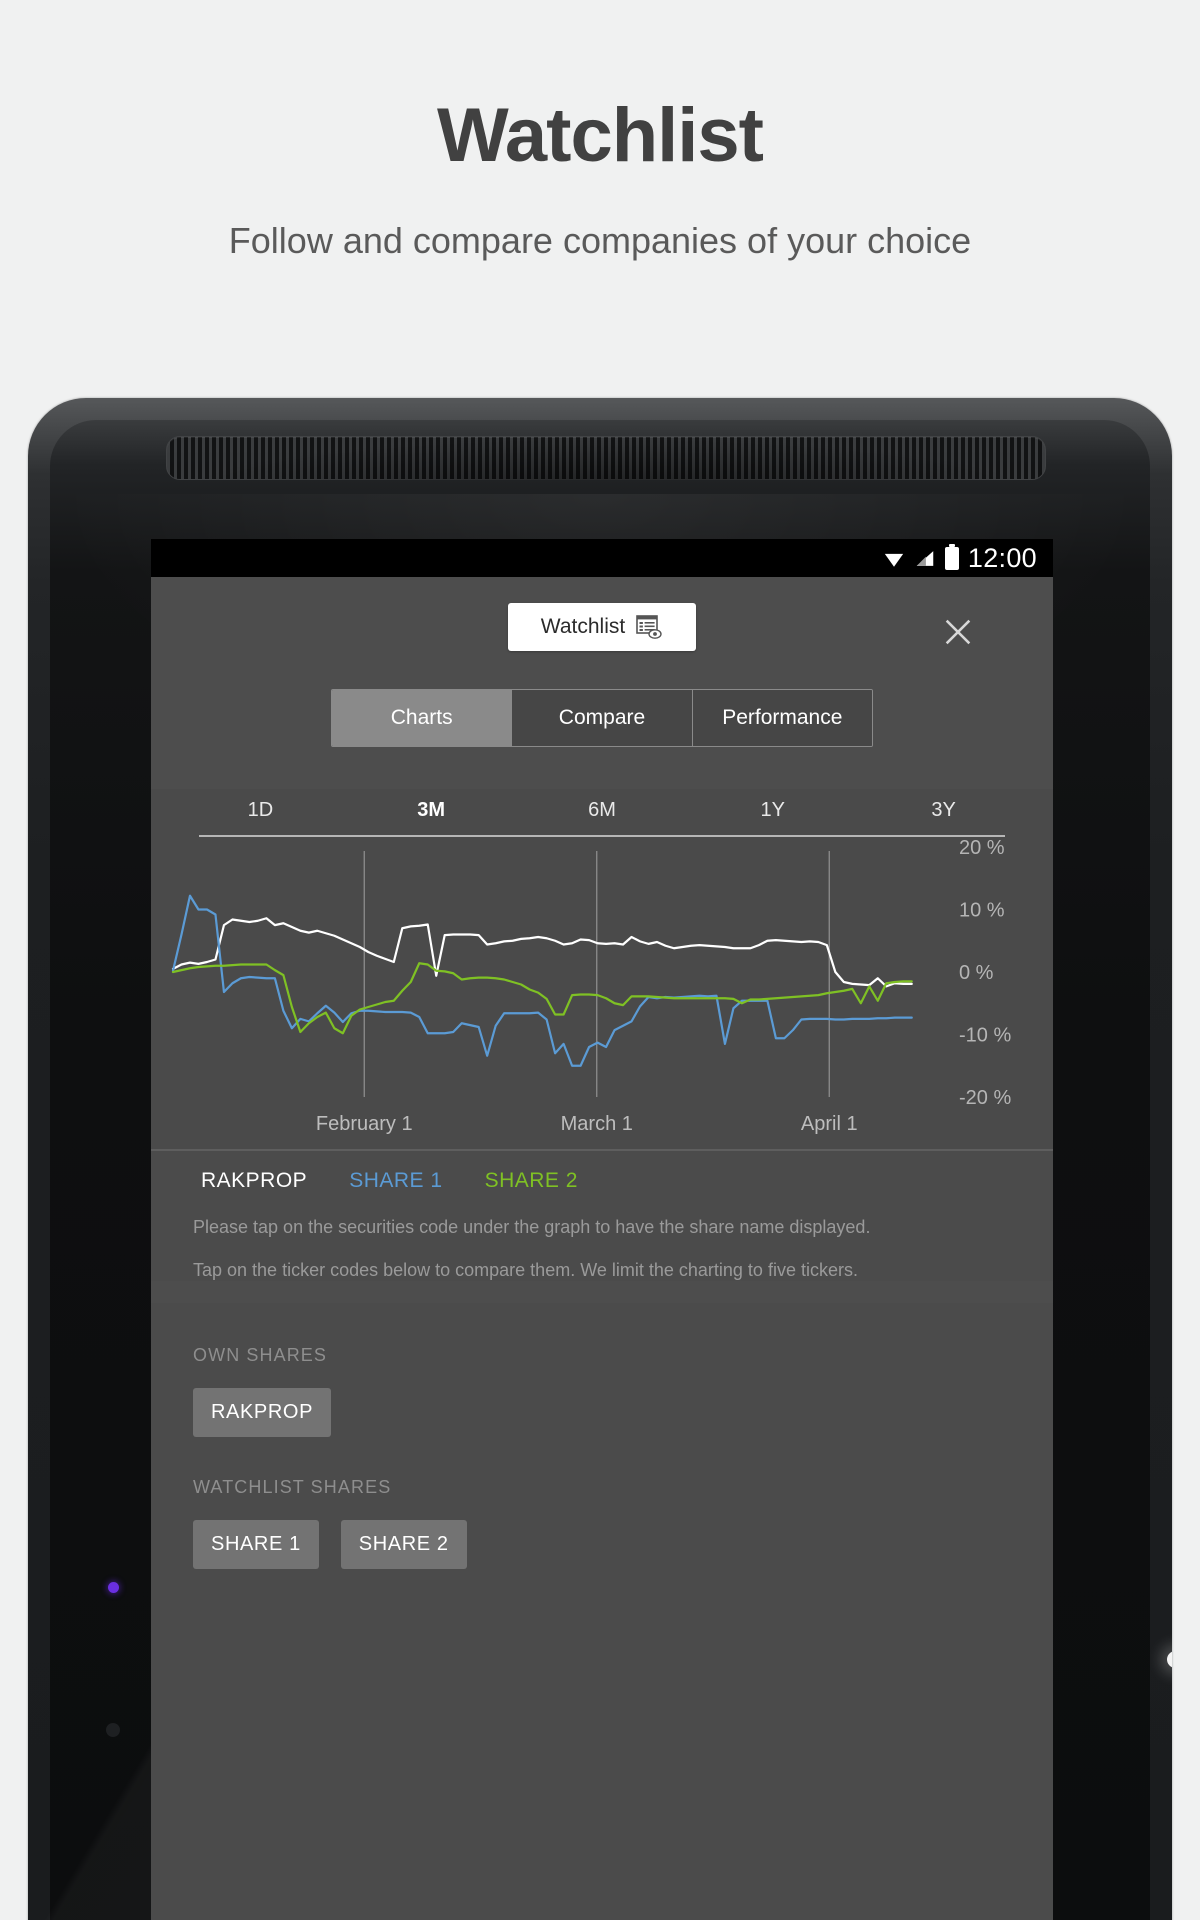  Describe the element at coordinates (943, 810) in the screenshot. I see `range-3y: 3Y` at that location.